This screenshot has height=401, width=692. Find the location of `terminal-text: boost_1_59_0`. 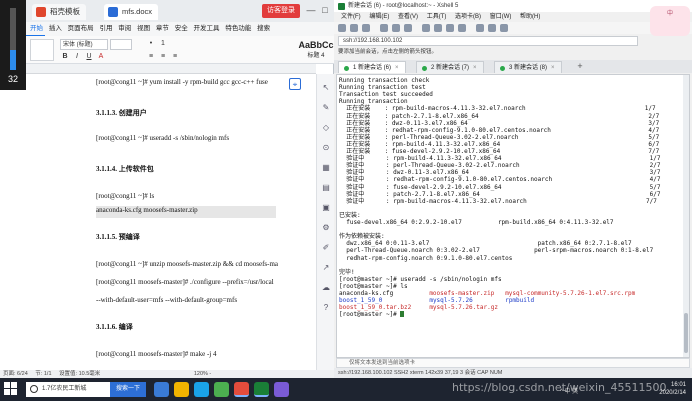

terminal-text: boost_1_59_0 is located at coordinates (361, 301).